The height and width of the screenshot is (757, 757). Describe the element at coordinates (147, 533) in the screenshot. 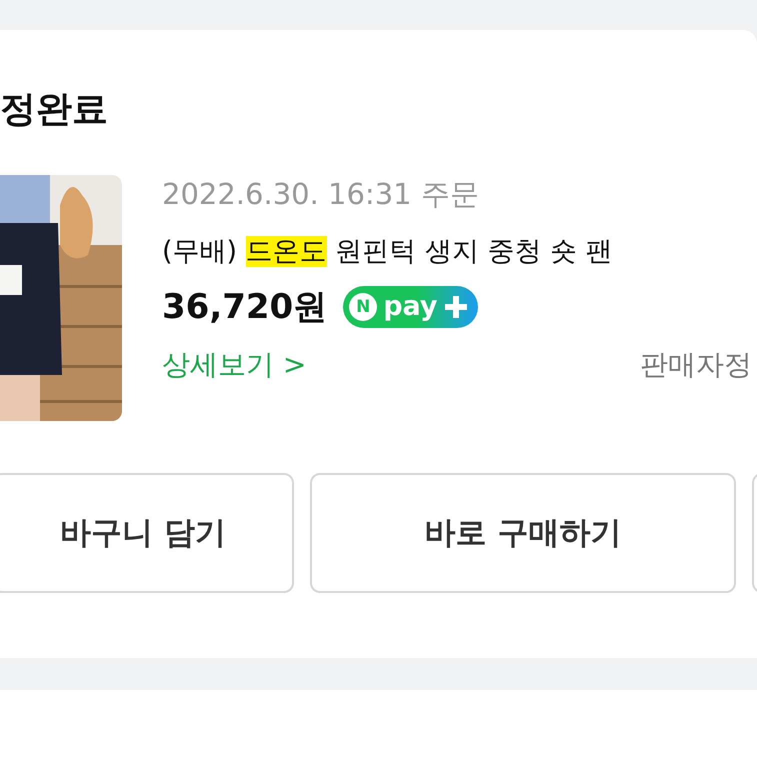

I see `add-to-cart-button: 바구니 담기` at that location.